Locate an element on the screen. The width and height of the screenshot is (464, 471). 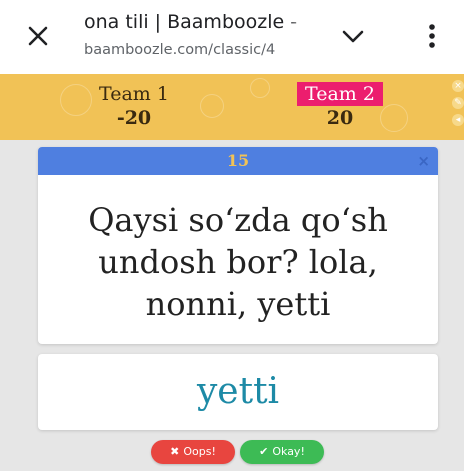
cross-icon: ✖ is located at coordinates (175, 451).